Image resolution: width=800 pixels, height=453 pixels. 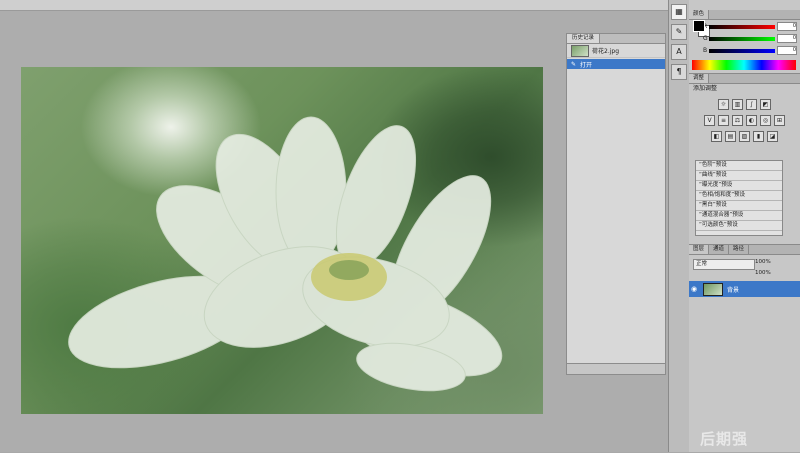 I want to click on visibility-eye-icon: ◉, so click(x=694, y=289).